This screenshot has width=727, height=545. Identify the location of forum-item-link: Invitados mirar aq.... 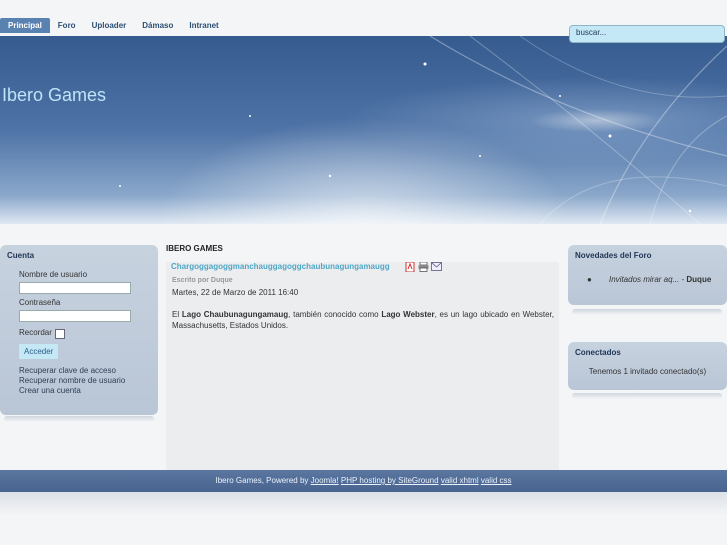
(644, 279).